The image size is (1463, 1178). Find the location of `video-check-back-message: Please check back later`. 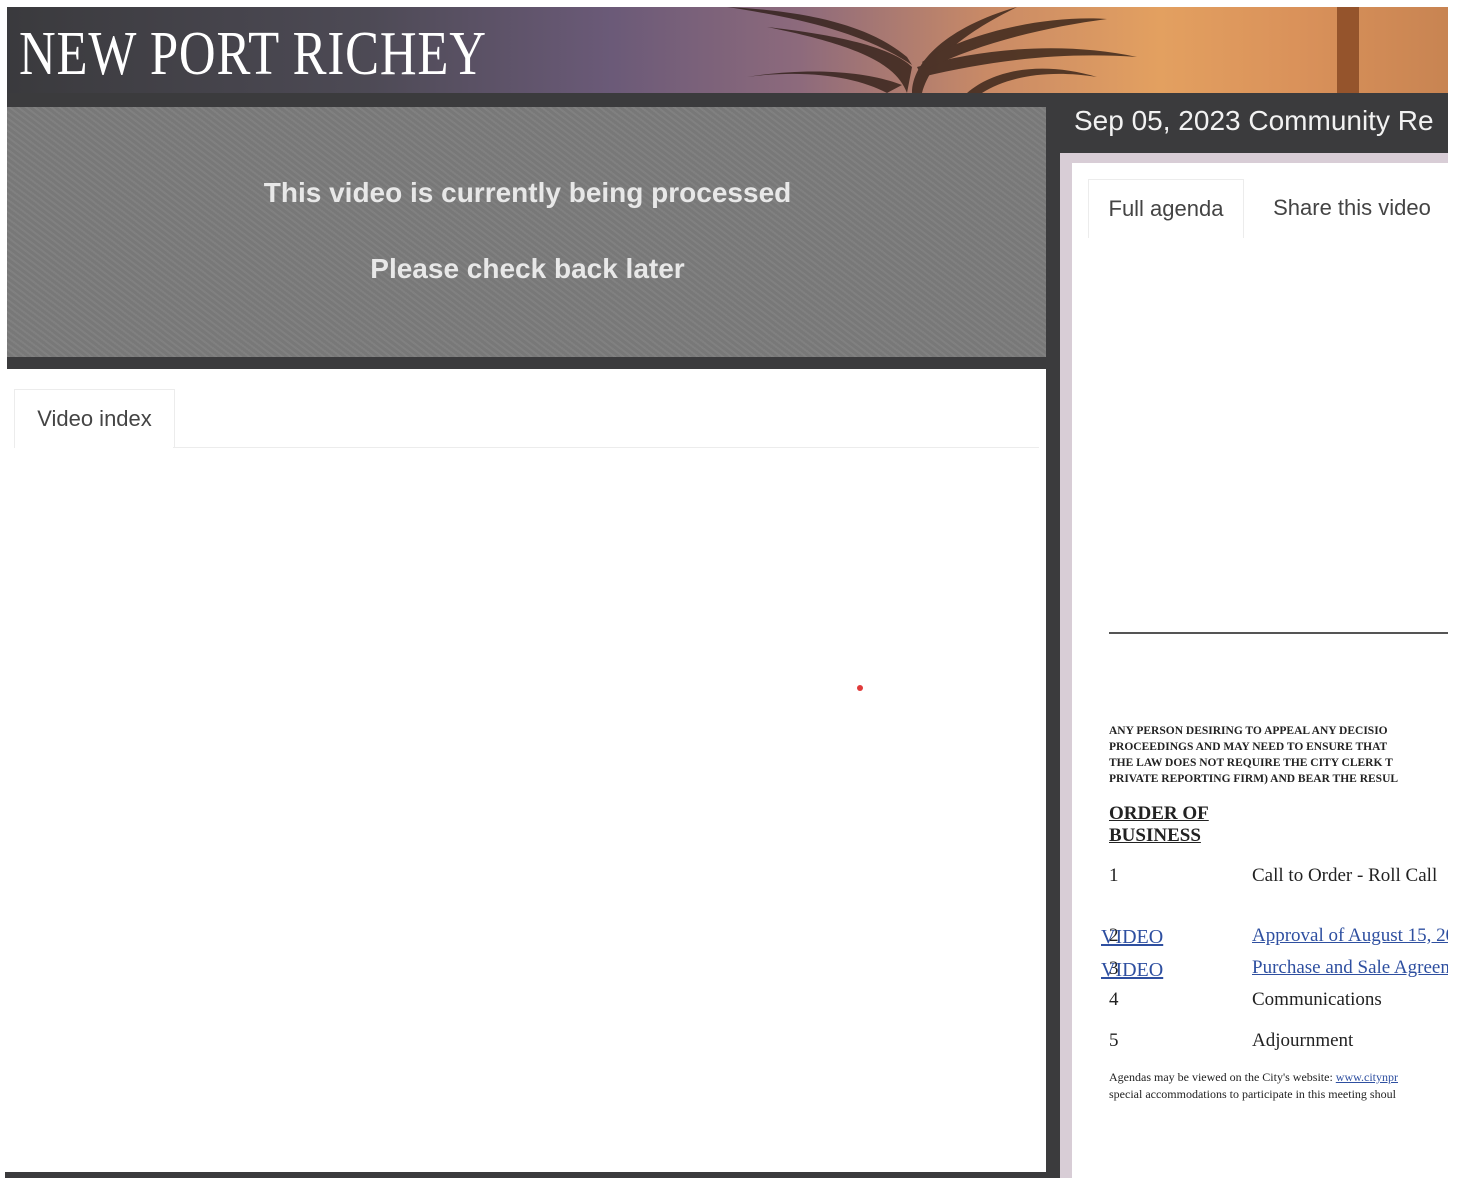

video-check-back-message: Please check back later is located at coordinates (527, 268).